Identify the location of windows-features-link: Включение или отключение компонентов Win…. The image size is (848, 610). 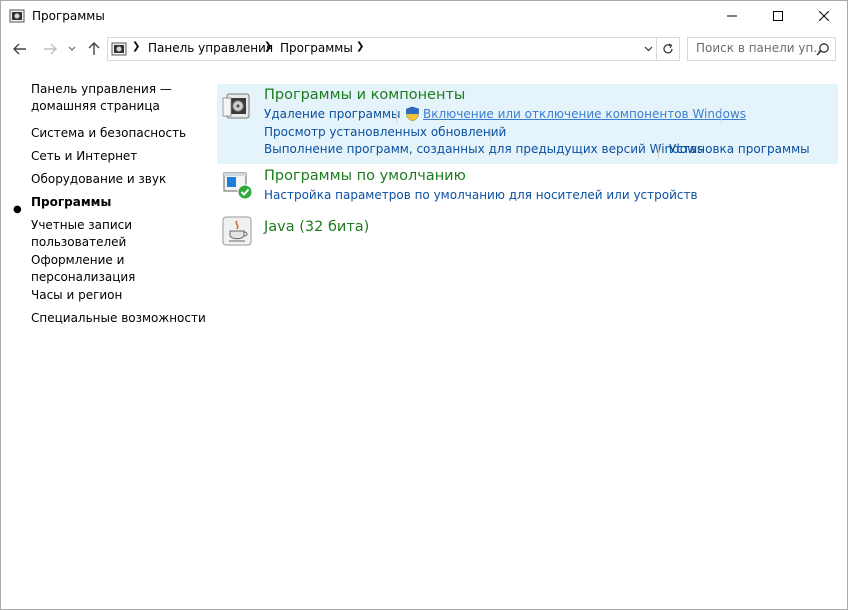
(584, 114).